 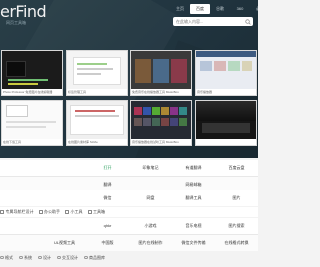 I want to click on link-row: 打开 印象笔记 有道翻译 百度云盘, so click(x=129, y=168).